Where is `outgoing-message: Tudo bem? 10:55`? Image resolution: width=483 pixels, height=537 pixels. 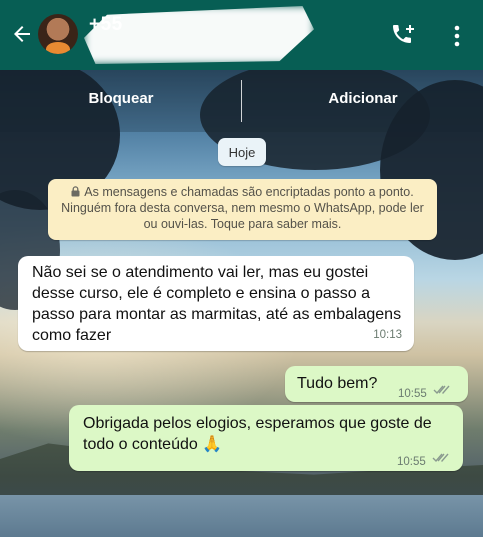
outgoing-message: Tudo bem? 10:55 is located at coordinates (376, 384).